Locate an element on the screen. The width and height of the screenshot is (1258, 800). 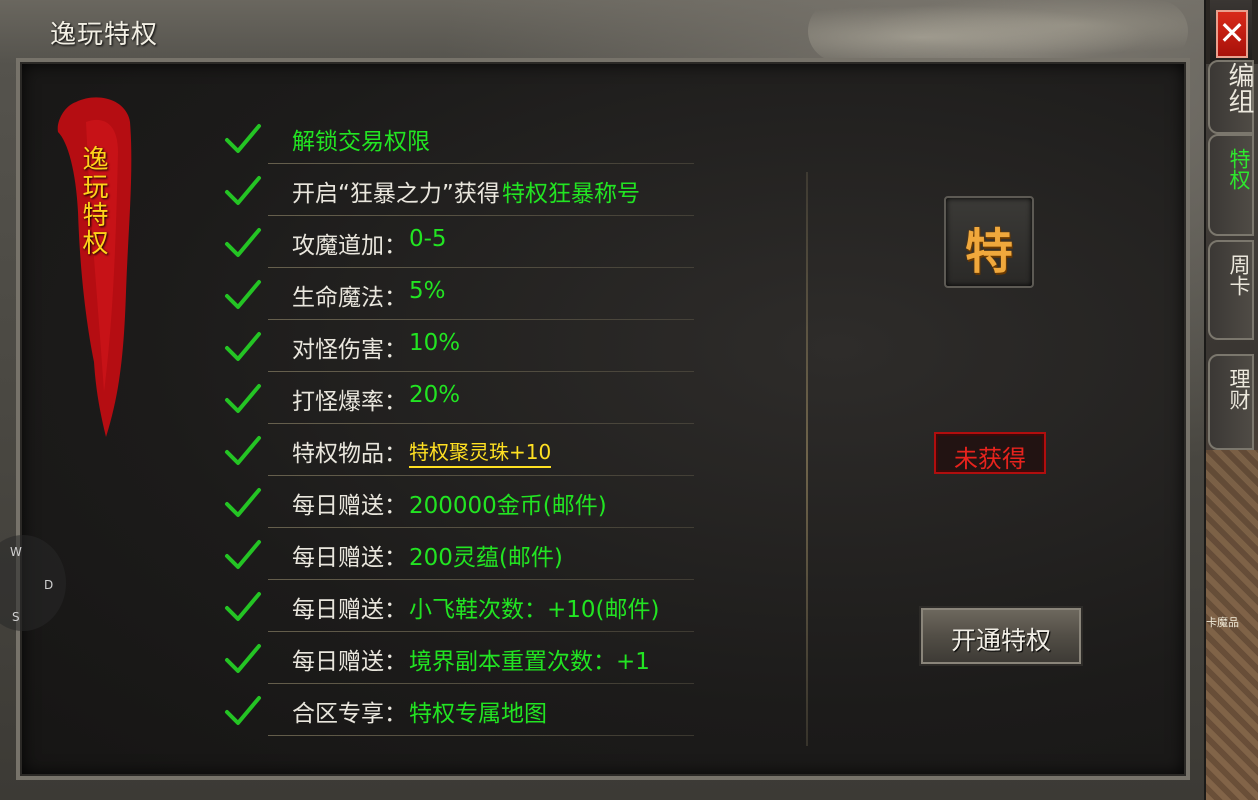
activate-privilege-button: 开通特权 is located at coordinates (1001, 636).